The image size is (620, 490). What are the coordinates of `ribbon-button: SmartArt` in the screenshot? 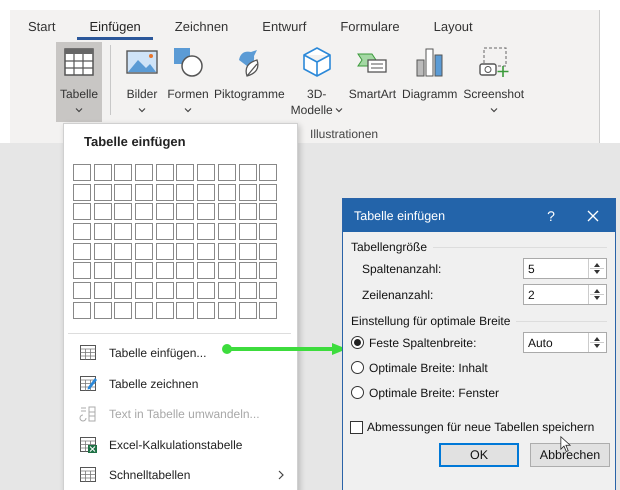 It's located at (373, 82).